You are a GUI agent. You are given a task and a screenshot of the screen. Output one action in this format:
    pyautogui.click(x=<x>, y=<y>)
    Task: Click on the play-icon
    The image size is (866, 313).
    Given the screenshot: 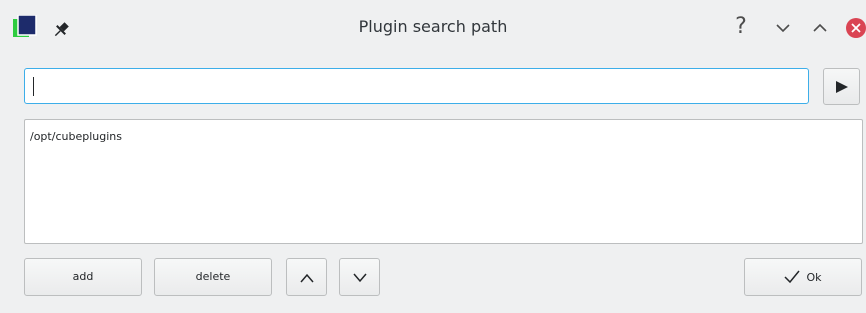 What is the action you would take?
    pyautogui.click(x=842, y=87)
    